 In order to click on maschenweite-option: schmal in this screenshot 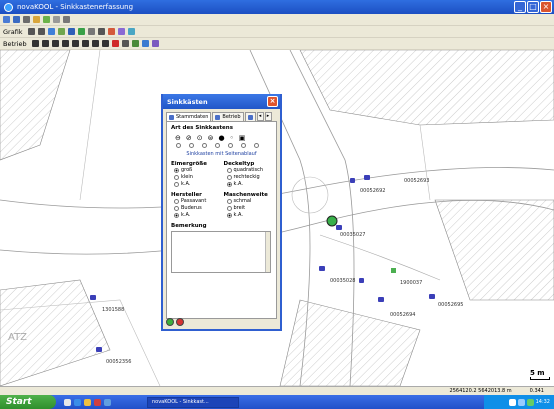, I will do `click(249, 201)`.